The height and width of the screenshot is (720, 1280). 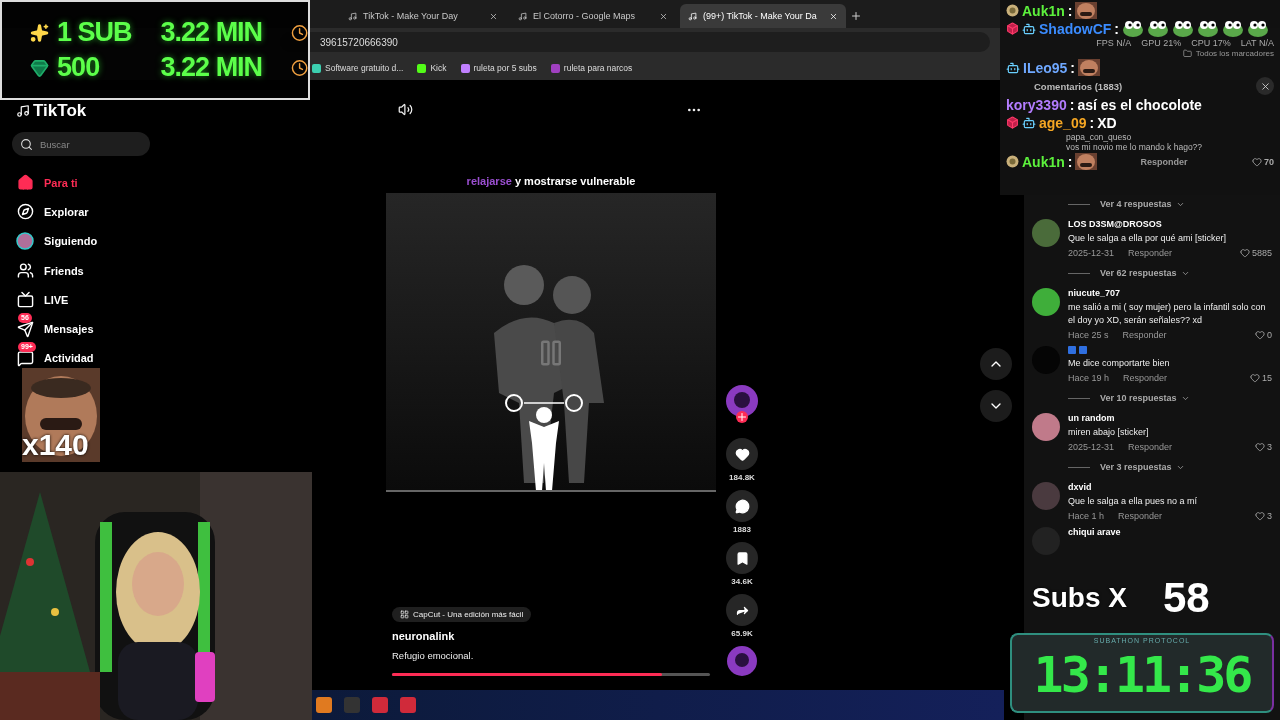 I want to click on live-icon, so click(x=25, y=300).